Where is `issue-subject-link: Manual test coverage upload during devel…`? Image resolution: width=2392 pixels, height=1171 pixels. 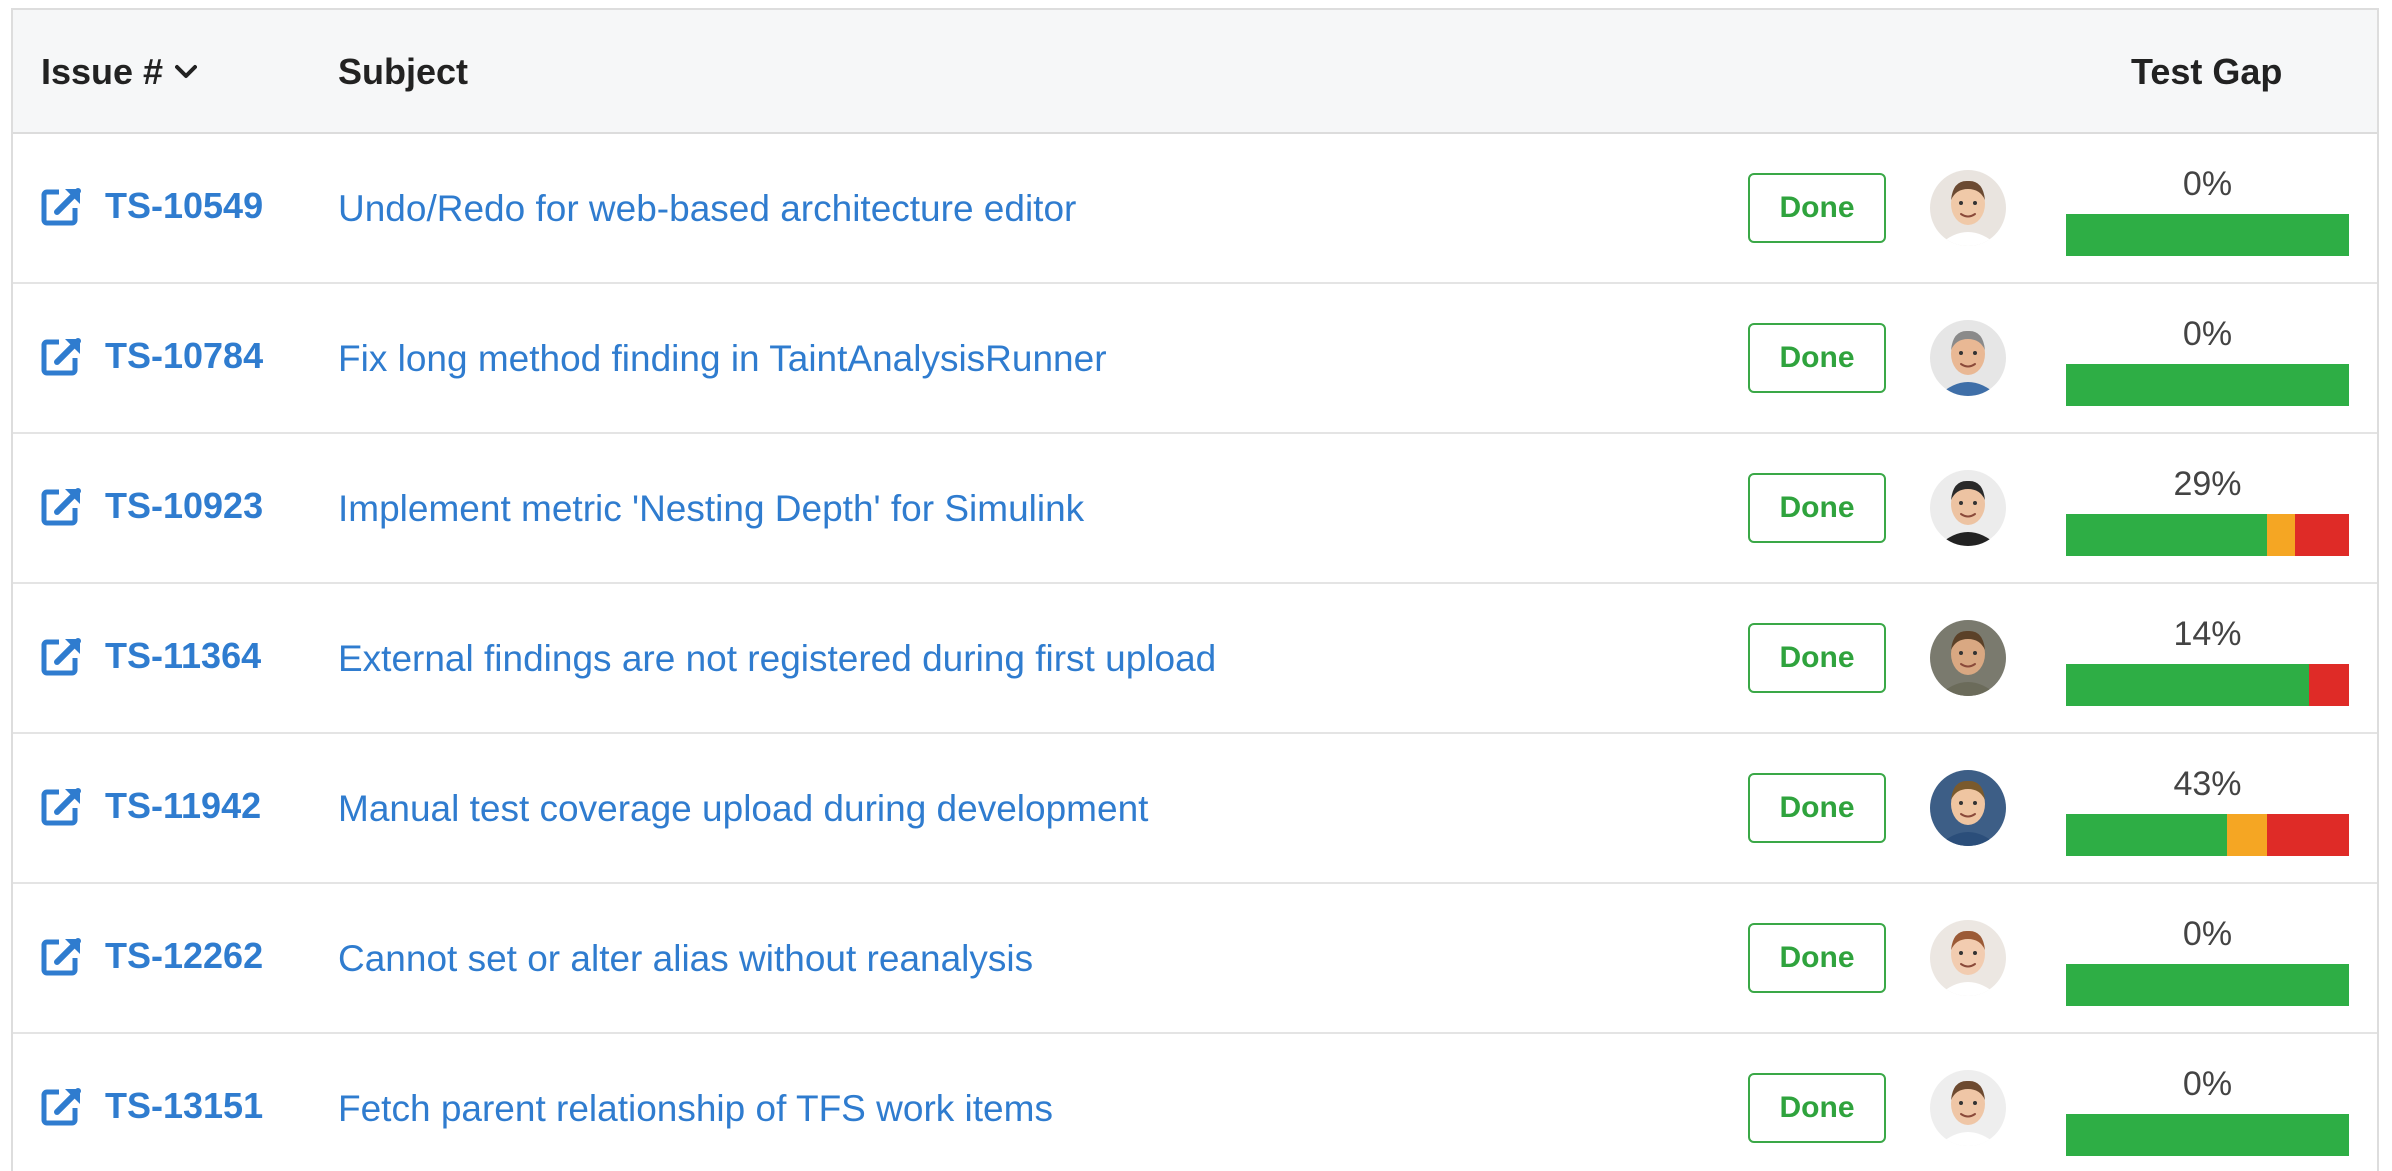 issue-subject-link: Manual test coverage upload during devel… is located at coordinates (743, 809).